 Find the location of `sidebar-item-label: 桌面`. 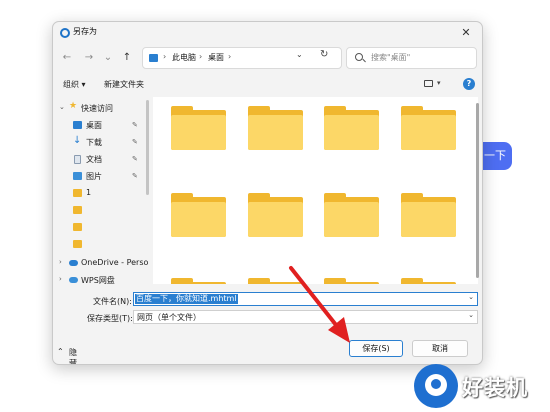

sidebar-item-label: 桌面 is located at coordinates (94, 125).